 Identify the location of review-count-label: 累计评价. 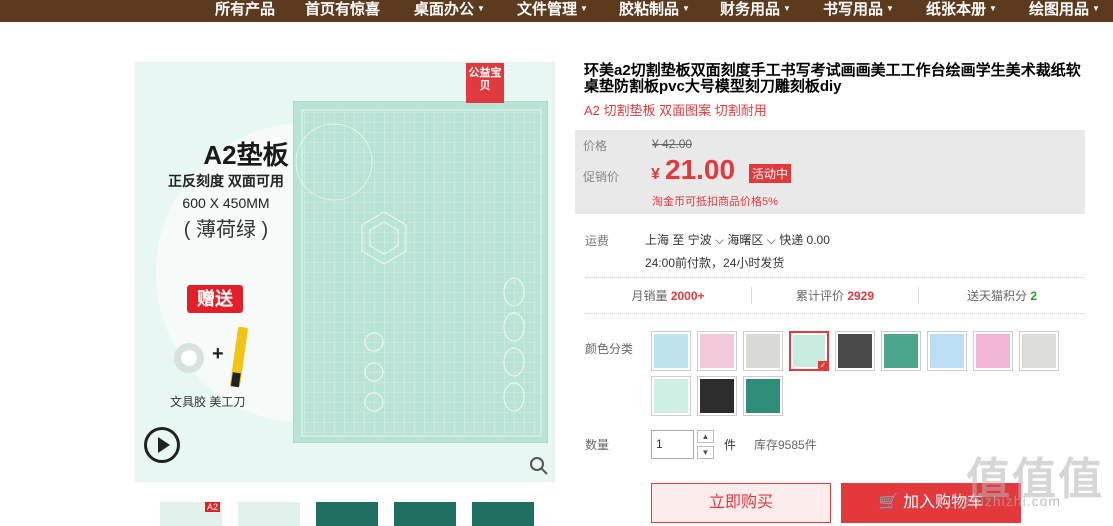
(819, 296).